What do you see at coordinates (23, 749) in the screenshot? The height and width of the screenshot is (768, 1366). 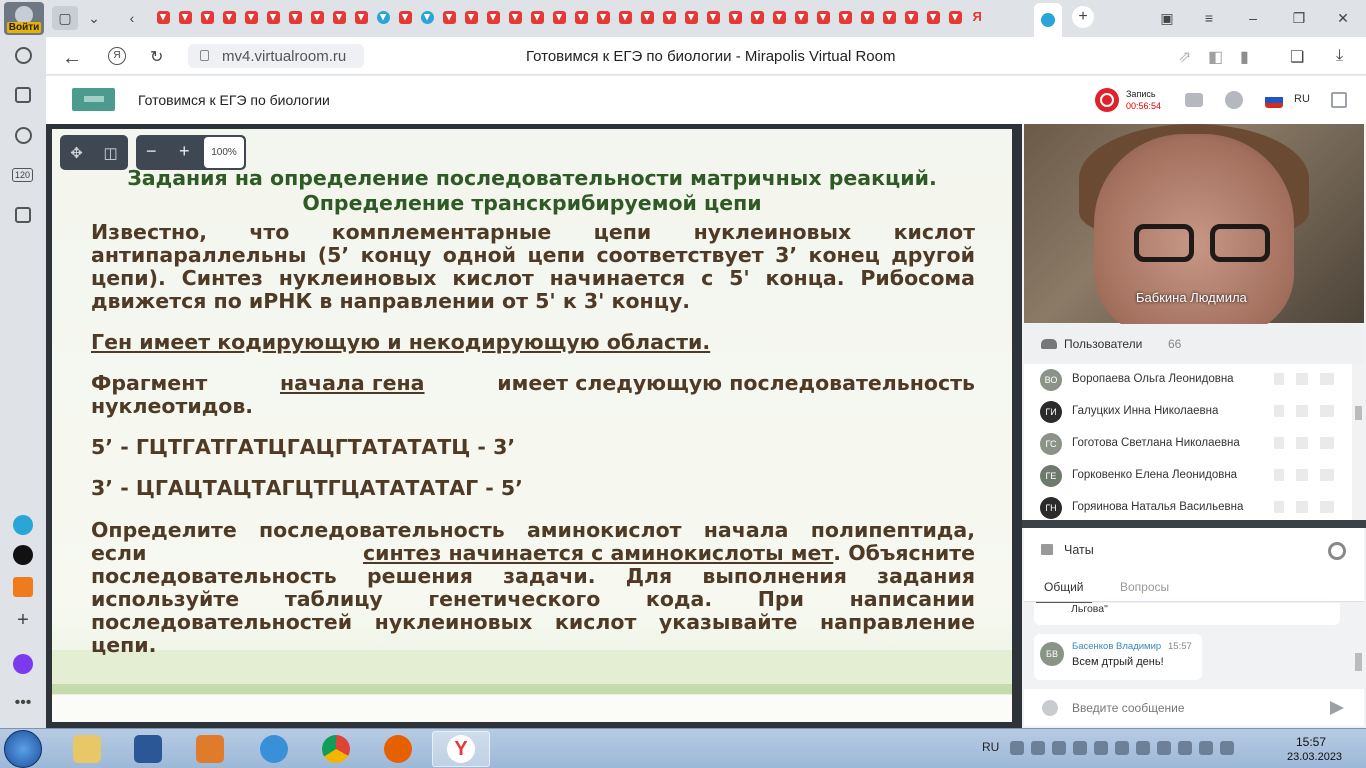 I see `start-button` at bounding box center [23, 749].